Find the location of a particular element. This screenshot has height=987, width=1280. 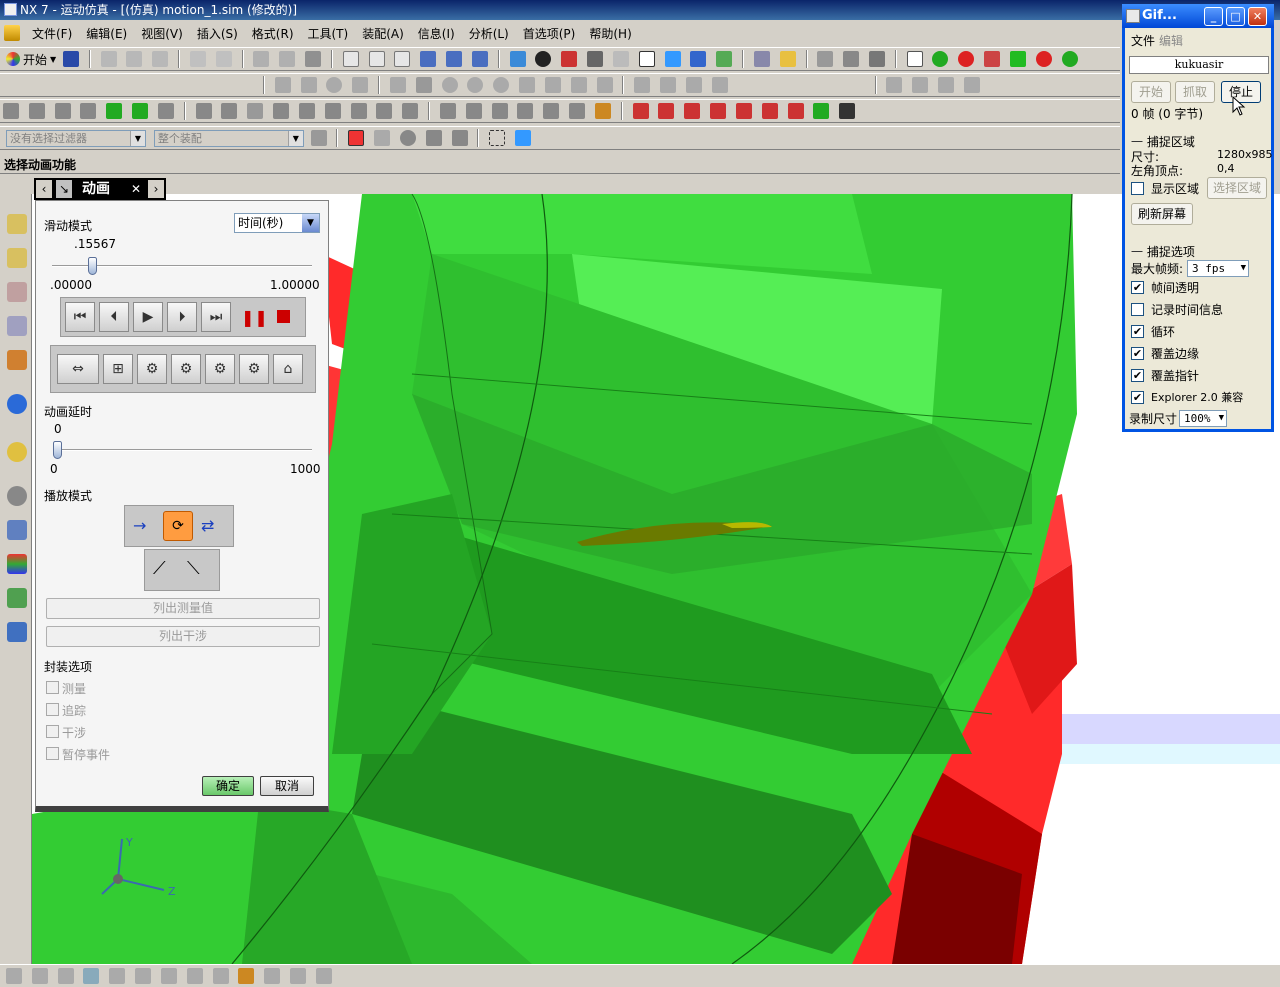

bottom-tool-7-icon is located at coordinates (168, 976).